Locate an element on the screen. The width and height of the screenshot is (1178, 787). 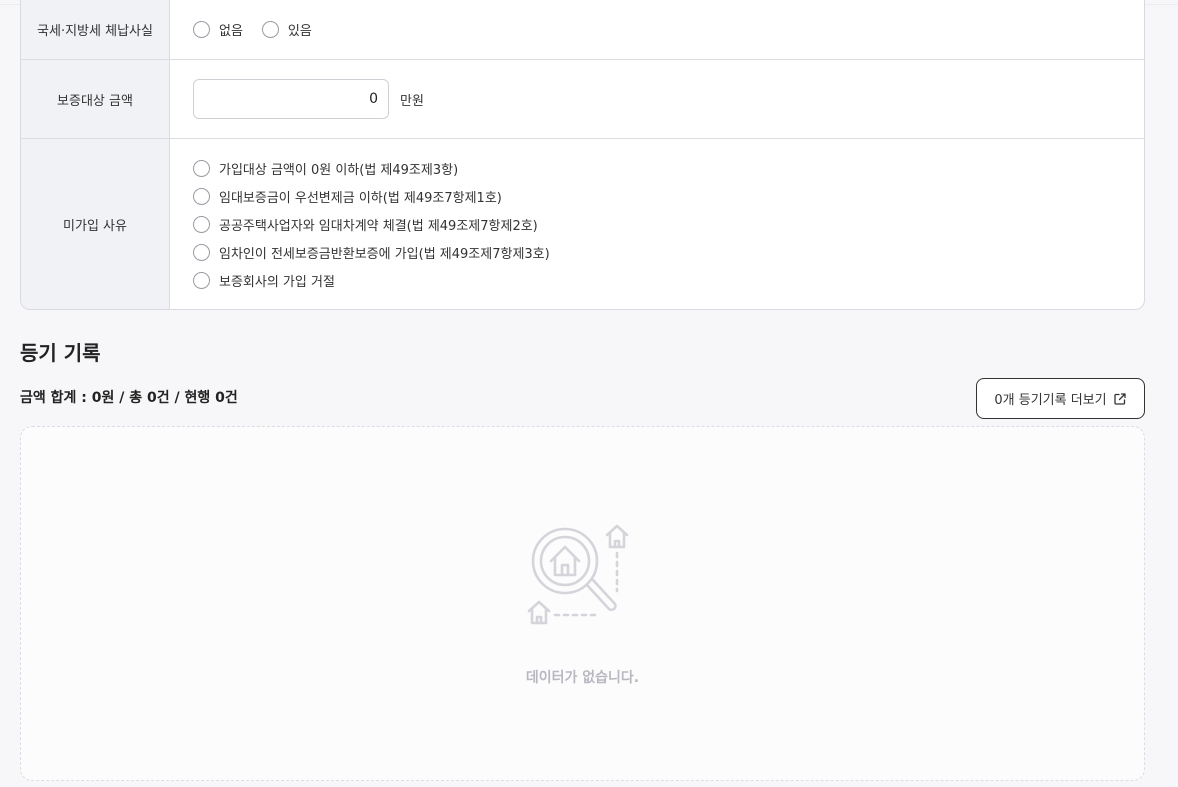
guarantee-amount-row: 보증대상 금액 만원 is located at coordinates (582, 99).